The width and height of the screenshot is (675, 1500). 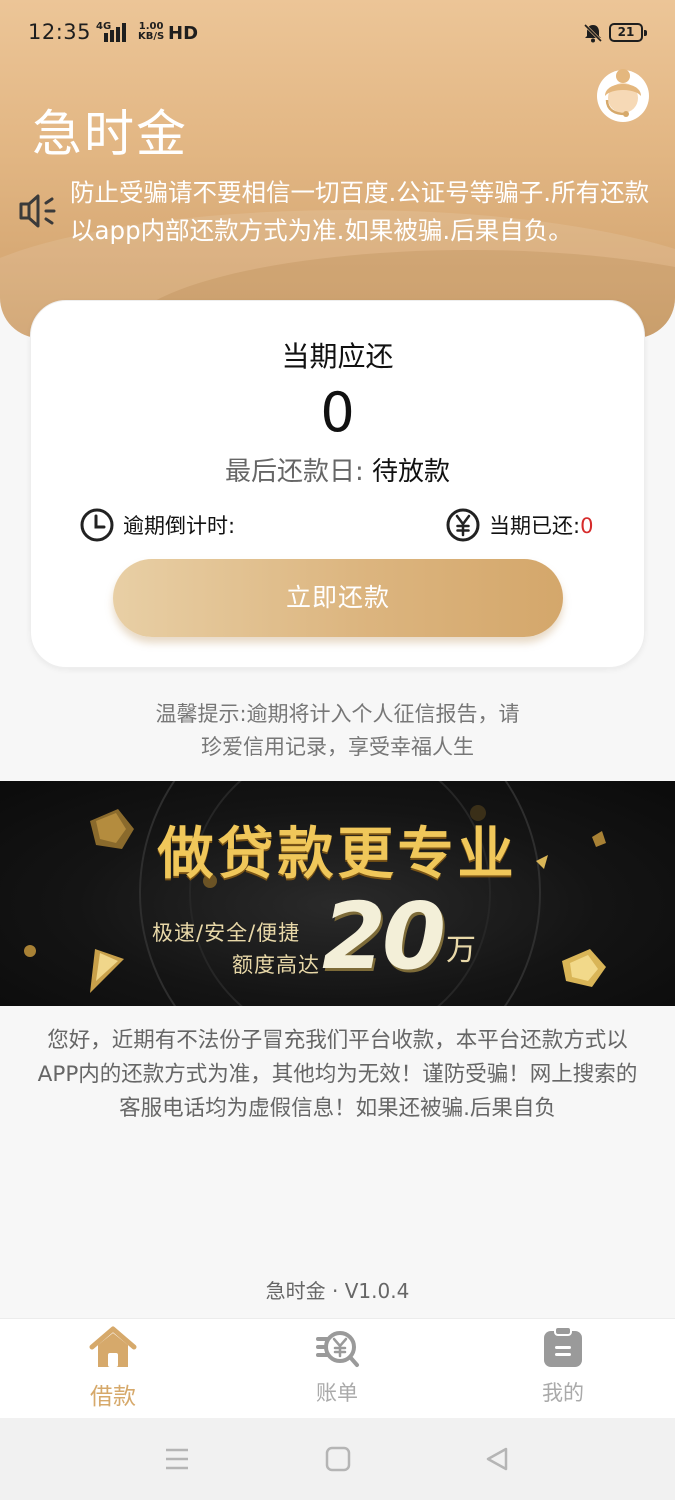 What do you see at coordinates (461, 950) in the screenshot?
I see `banner-unit: 万` at bounding box center [461, 950].